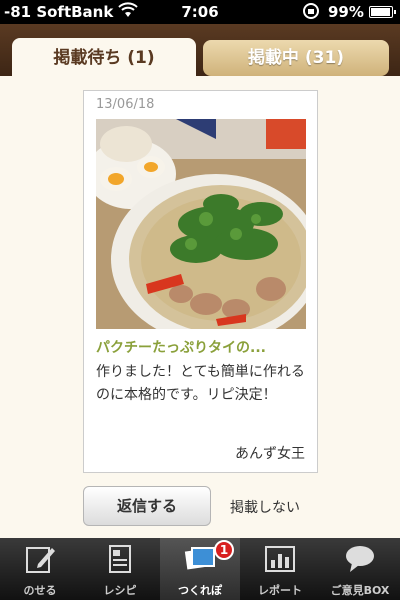  Describe the element at coordinates (360, 590) in the screenshot. I see `tab-label: ご意見BOX` at that location.